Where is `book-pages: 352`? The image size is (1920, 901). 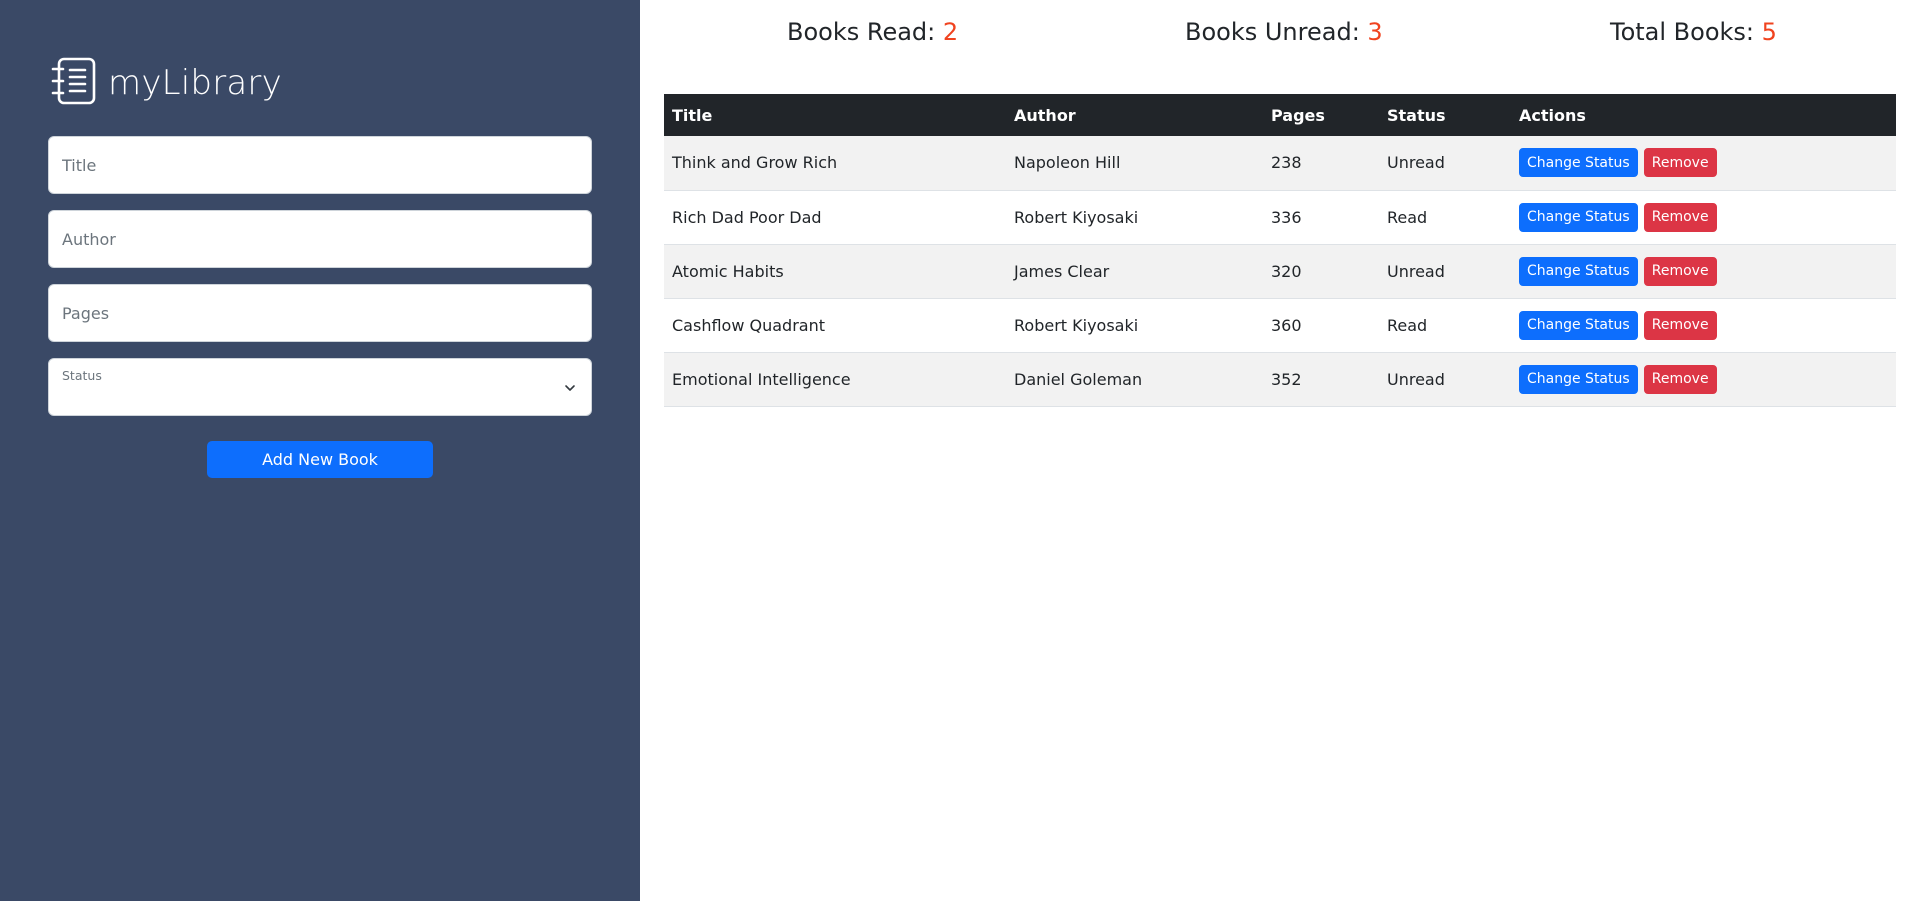 book-pages: 352 is located at coordinates (1286, 379).